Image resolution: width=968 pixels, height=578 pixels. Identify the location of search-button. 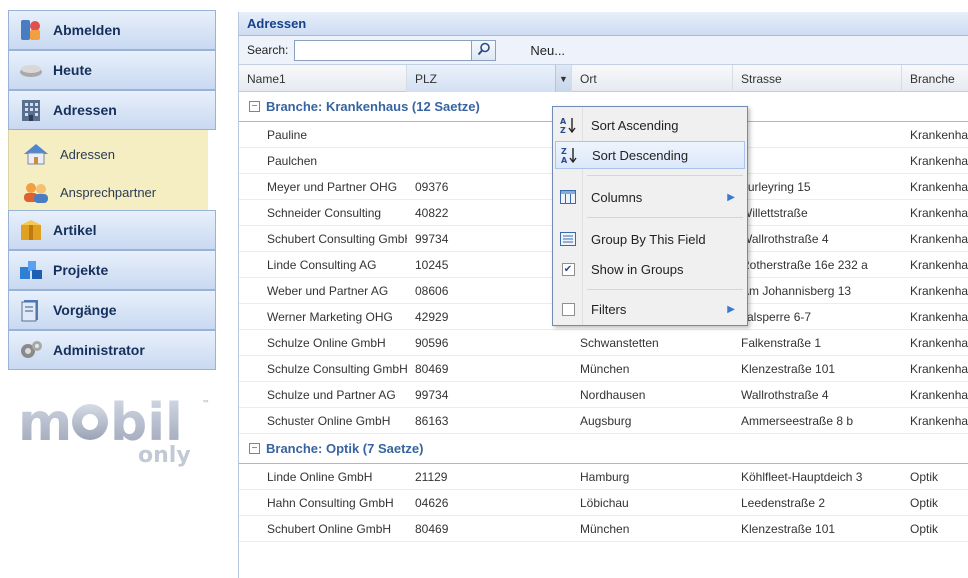
(484, 50).